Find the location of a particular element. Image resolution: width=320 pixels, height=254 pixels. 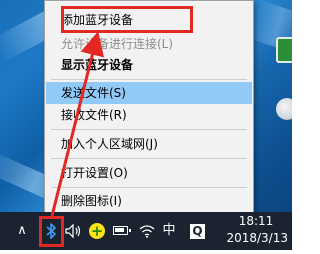

battery-level is located at coordinates (119, 230).